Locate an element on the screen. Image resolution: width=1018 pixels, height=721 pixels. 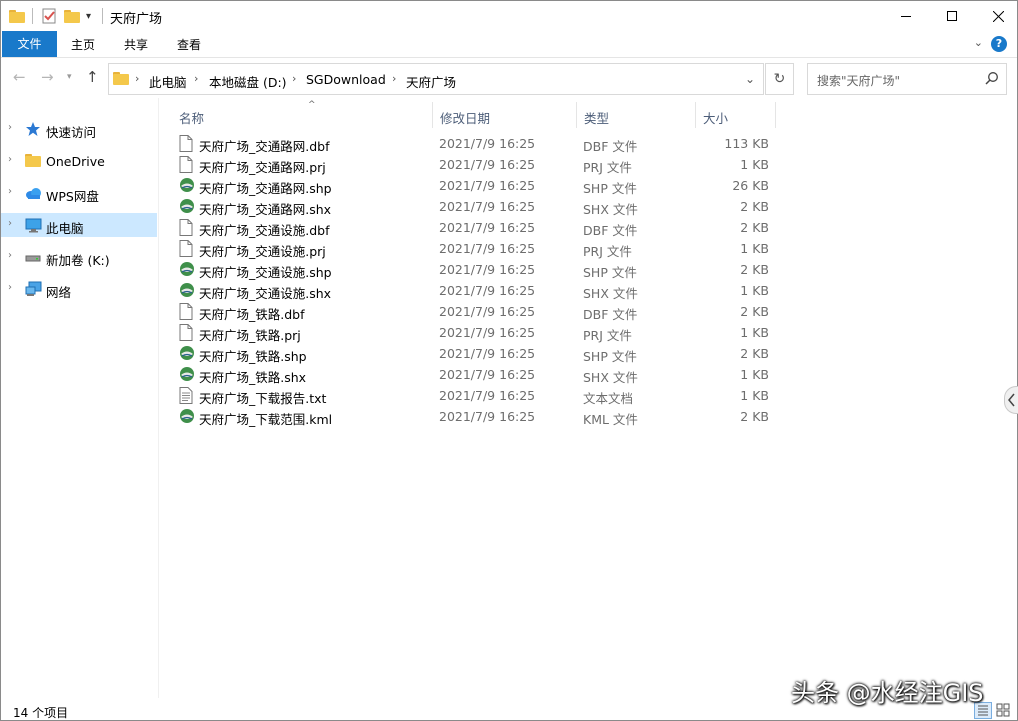
tab-view: 查看 is located at coordinates (189, 45).